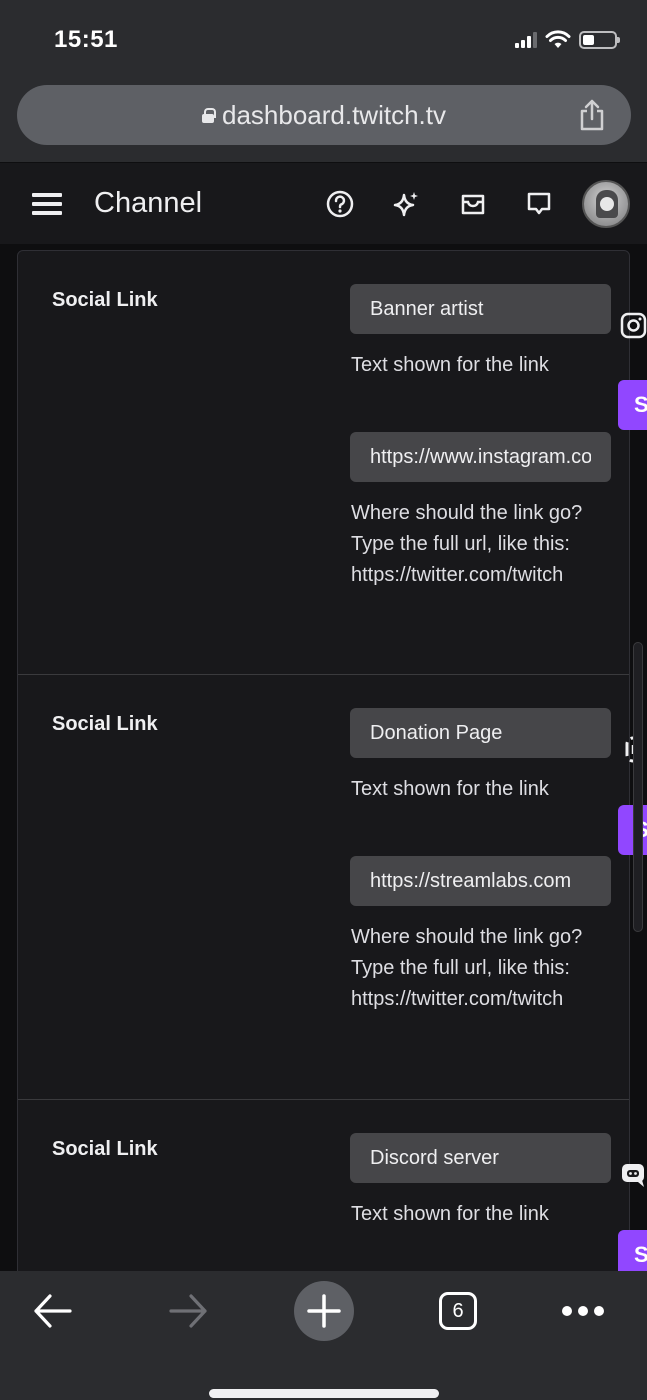  What do you see at coordinates (406, 204) in the screenshot?
I see `sparkle-icon` at bounding box center [406, 204].